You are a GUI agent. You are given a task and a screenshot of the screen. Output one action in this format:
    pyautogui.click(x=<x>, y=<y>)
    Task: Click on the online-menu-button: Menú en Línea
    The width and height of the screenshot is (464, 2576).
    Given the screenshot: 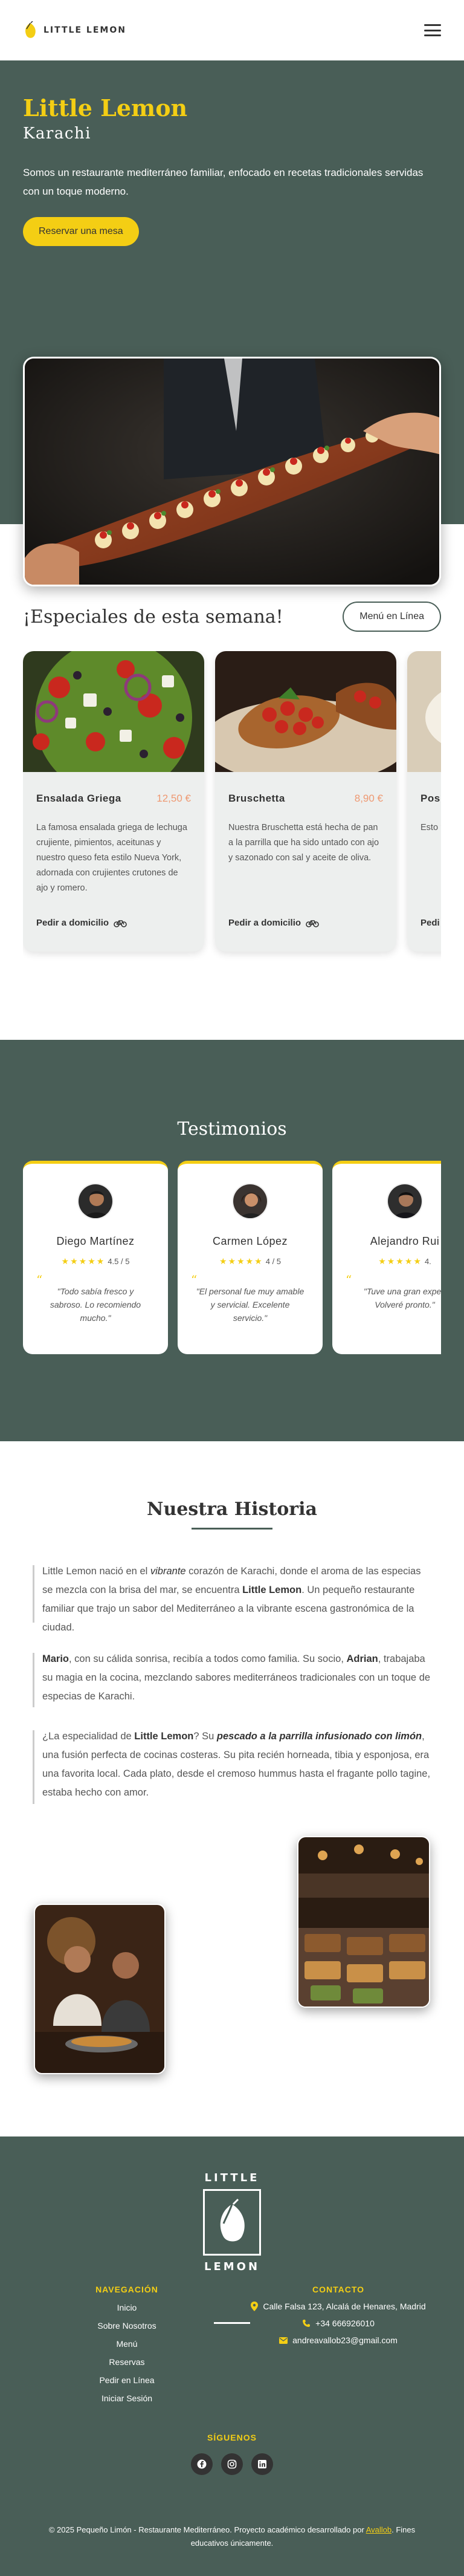 What is the action you would take?
    pyautogui.click(x=392, y=617)
    